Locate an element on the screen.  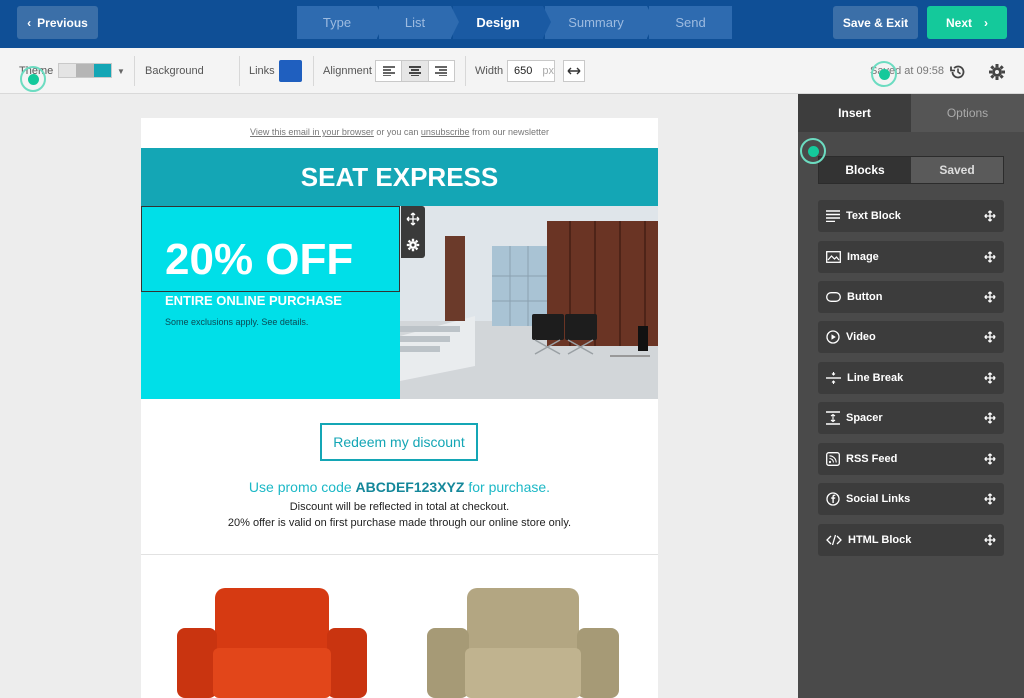
block-video: Video is located at coordinates (911, 337).